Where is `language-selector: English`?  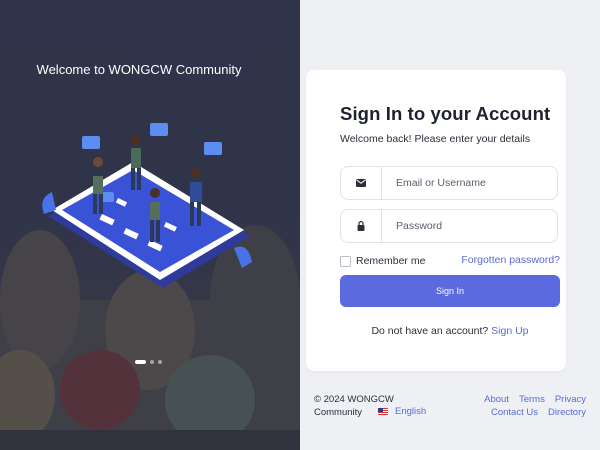 language-selector: English is located at coordinates (402, 411).